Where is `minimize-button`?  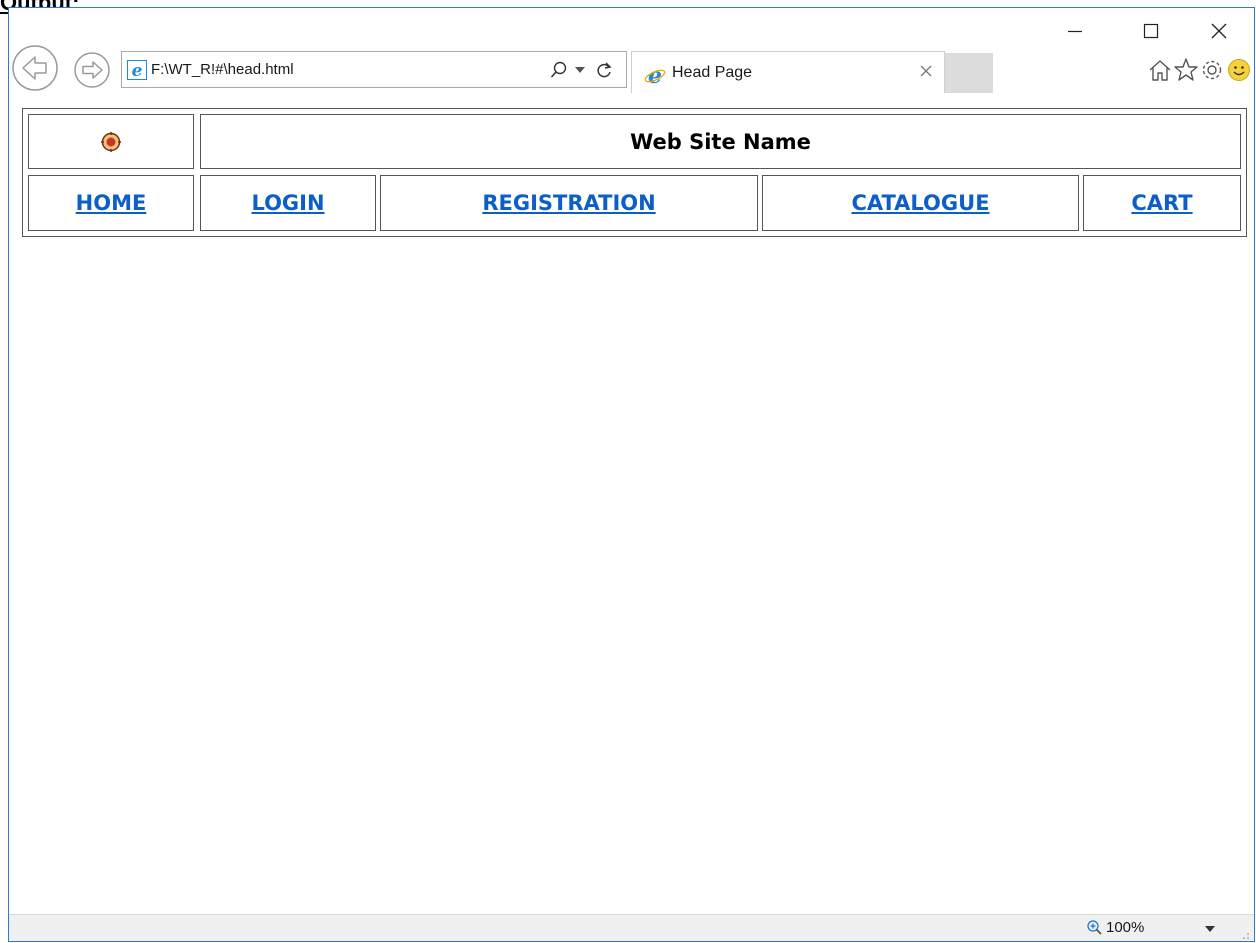
minimize-button is located at coordinates (1075, 31).